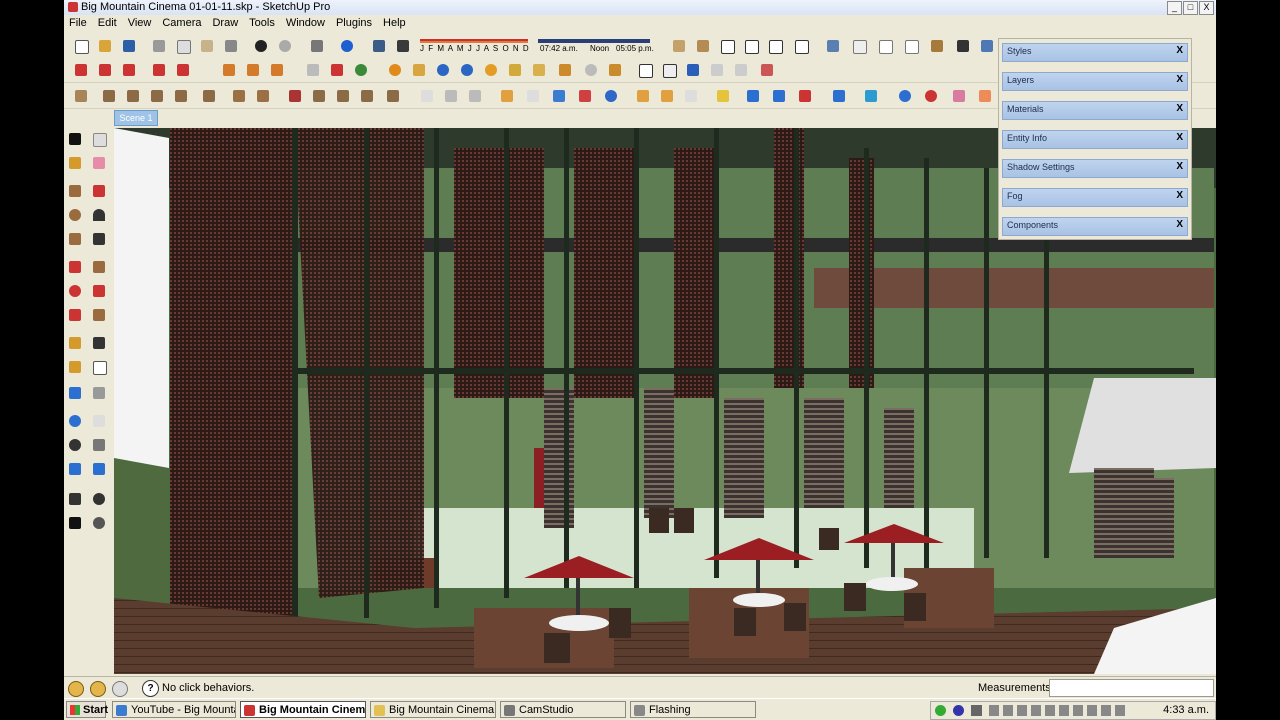  I want to click on zoom-extents-icon, so click(100, 470).